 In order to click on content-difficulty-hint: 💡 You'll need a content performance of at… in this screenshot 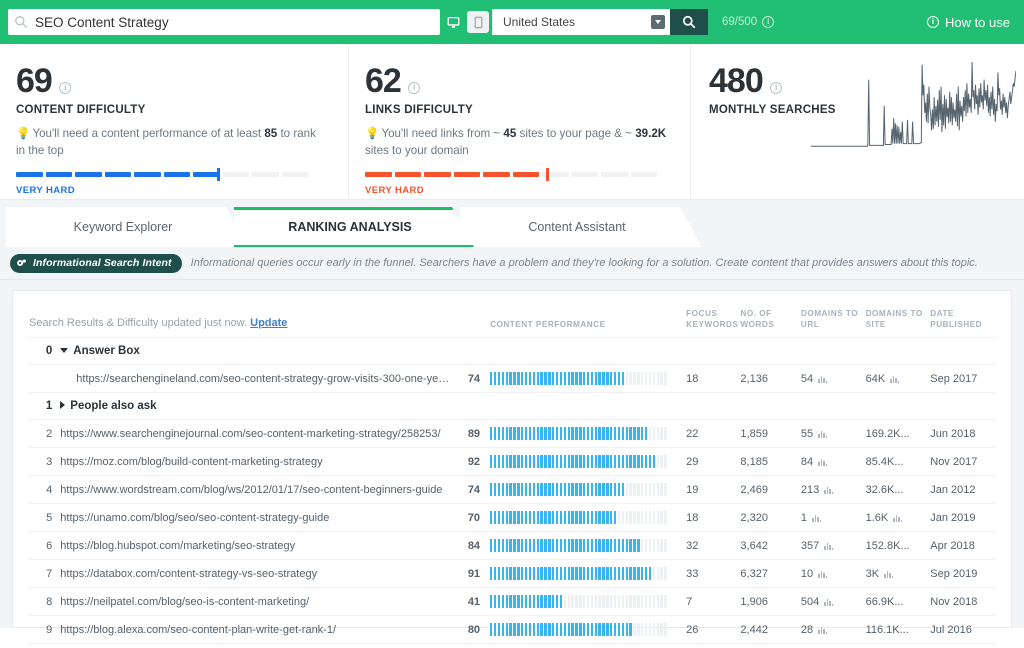, I will do `click(166, 142)`.